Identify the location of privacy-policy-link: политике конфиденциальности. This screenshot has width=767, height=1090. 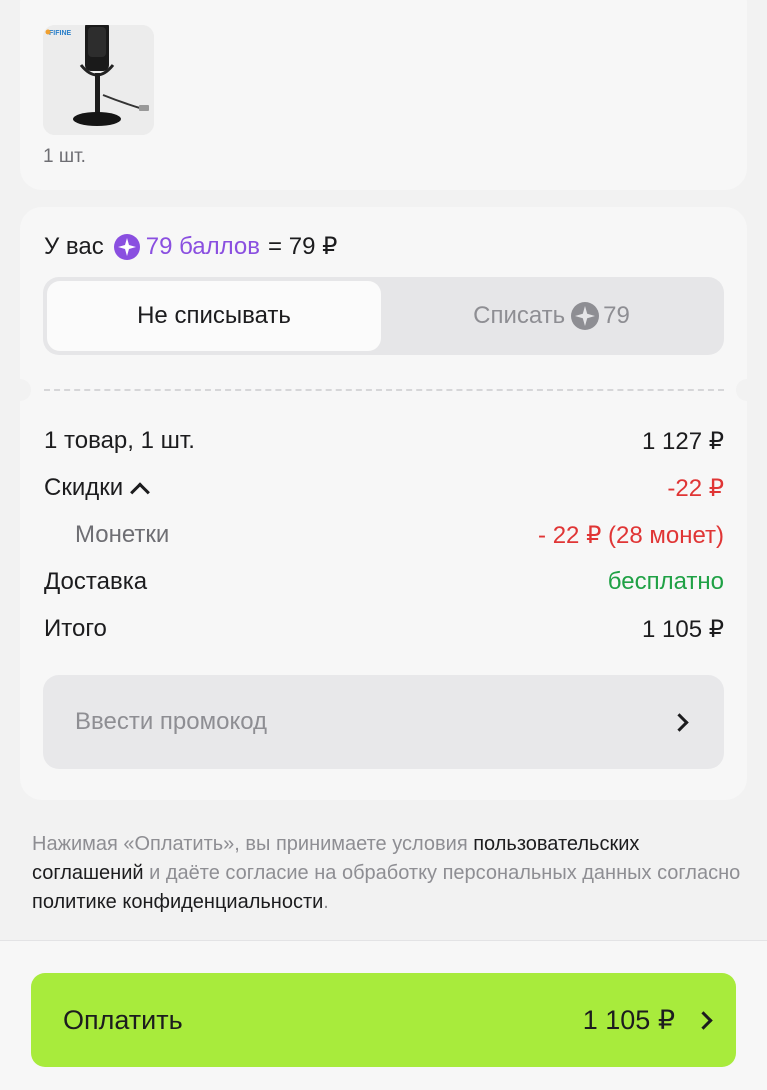
(177, 902).